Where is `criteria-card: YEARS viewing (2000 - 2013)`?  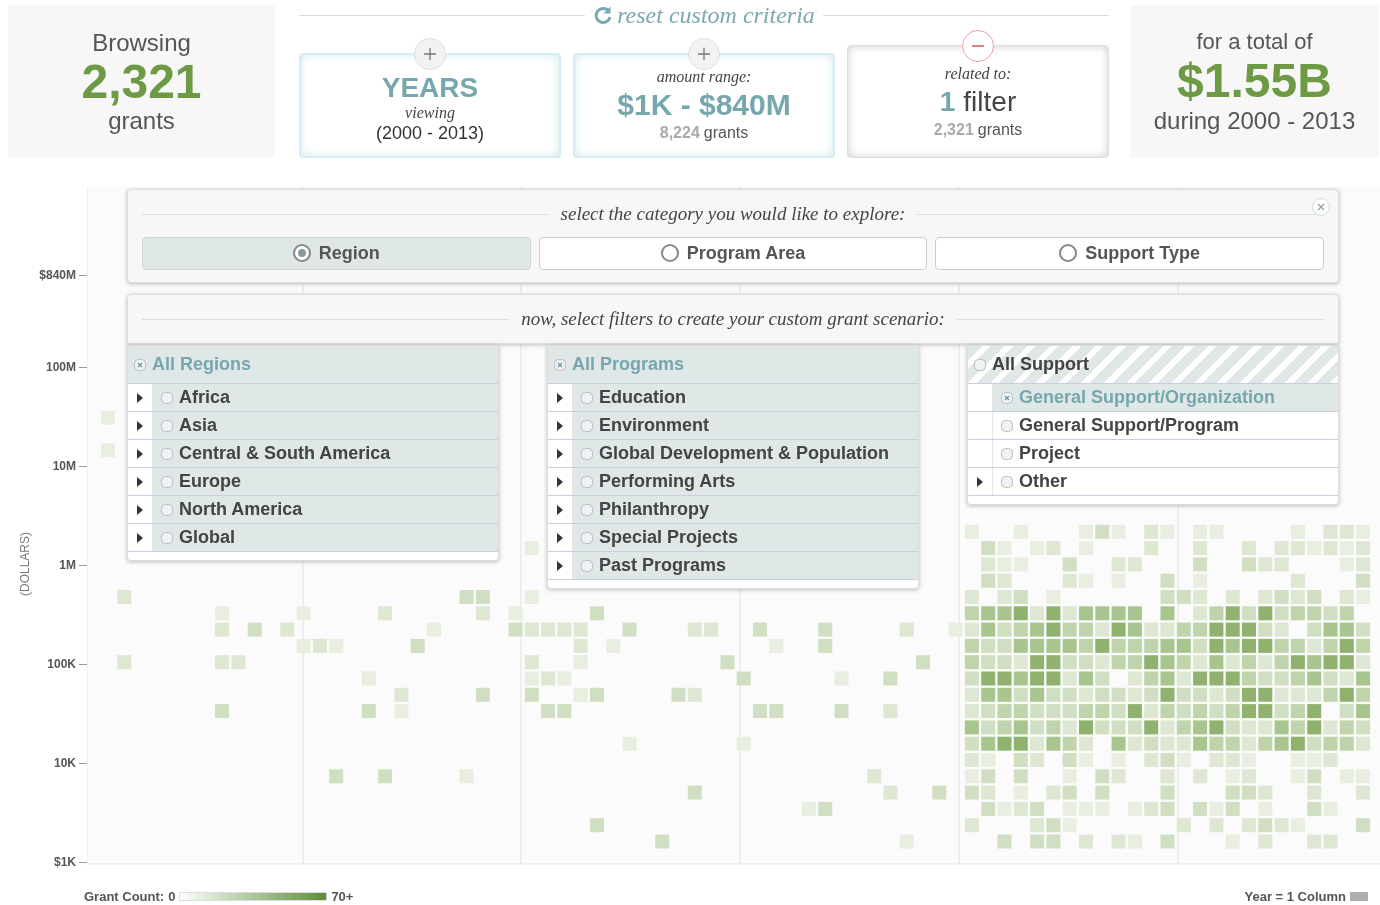 criteria-card: YEARS viewing (2000 - 2013) is located at coordinates (430, 105).